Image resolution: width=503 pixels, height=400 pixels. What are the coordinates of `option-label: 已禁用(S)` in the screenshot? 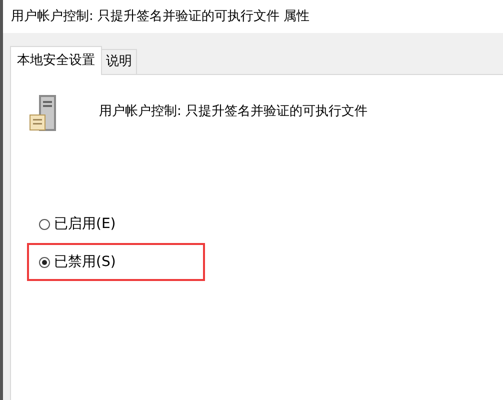 It's located at (85, 262).